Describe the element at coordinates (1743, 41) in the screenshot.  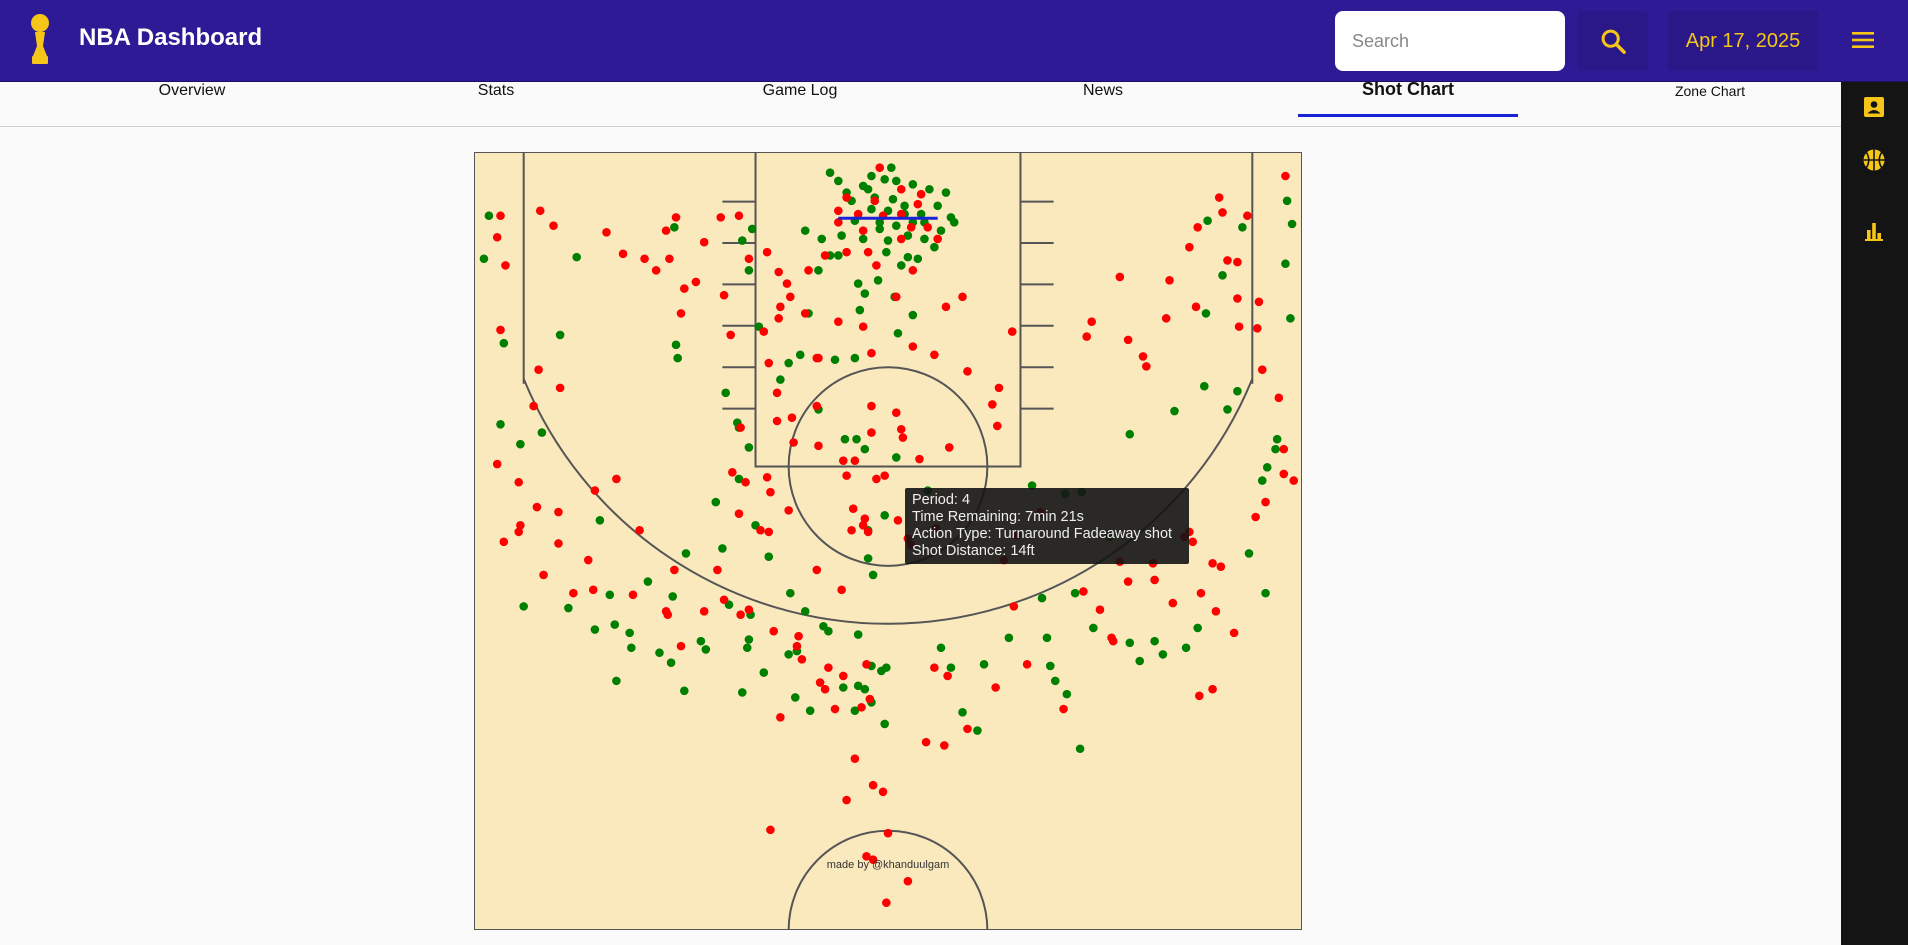
I see `date-picker-button: Apr 17, 2025` at that location.